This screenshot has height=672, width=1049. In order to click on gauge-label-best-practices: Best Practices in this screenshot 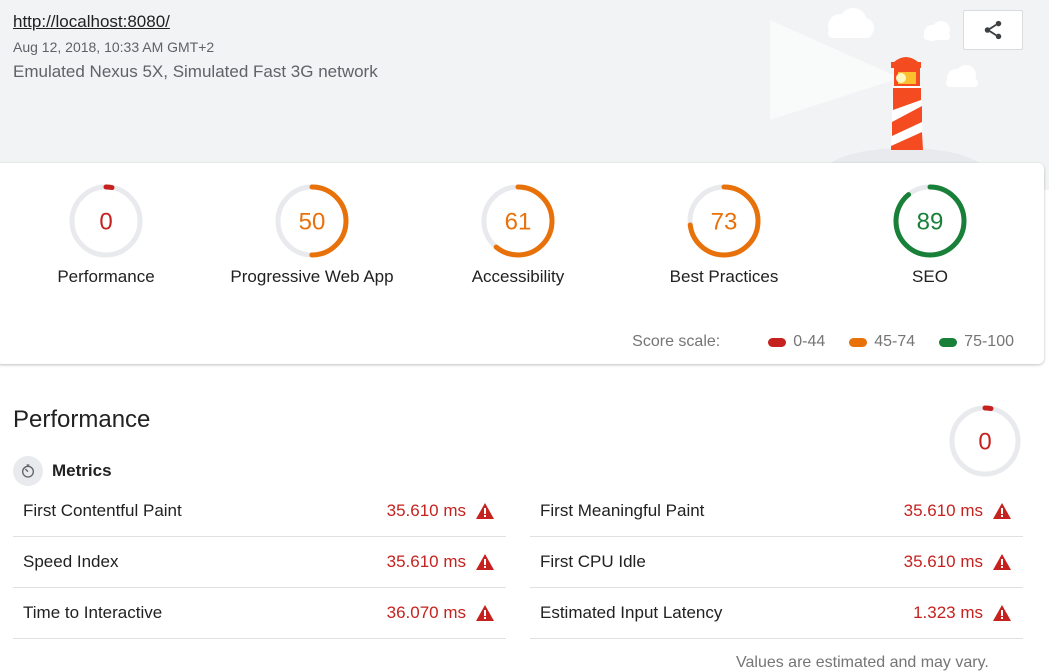, I will do `click(724, 276)`.